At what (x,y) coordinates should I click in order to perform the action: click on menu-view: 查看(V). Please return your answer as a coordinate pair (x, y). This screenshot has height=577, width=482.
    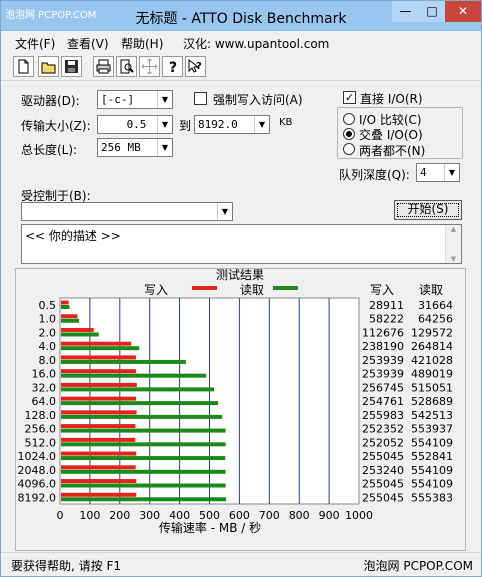
    Looking at the image, I should click on (88, 43).